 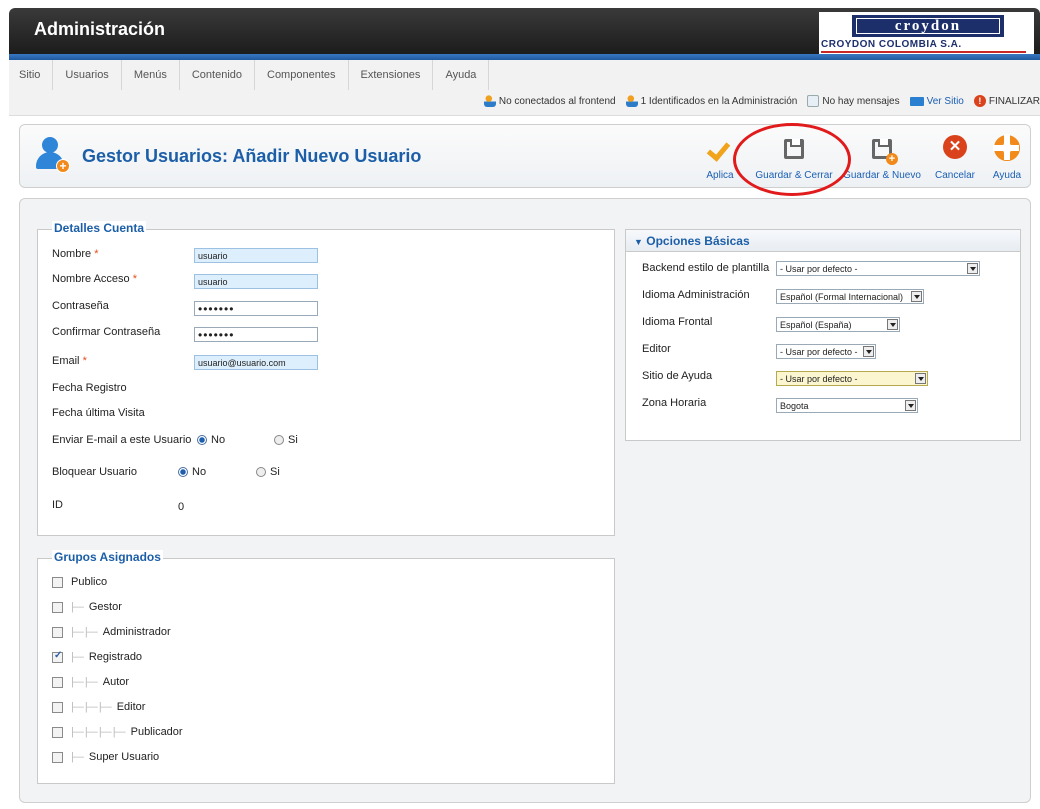 I want to click on username-input: usuario, so click(x=256, y=281).